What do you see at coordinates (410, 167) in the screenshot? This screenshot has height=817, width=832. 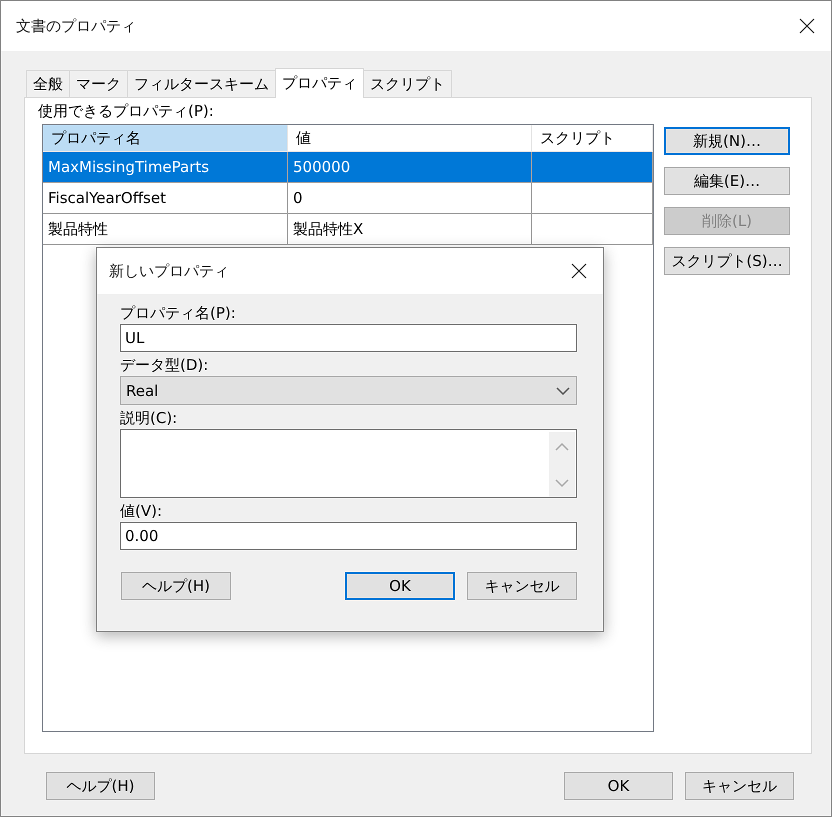 I see `table-cell: 500000` at bounding box center [410, 167].